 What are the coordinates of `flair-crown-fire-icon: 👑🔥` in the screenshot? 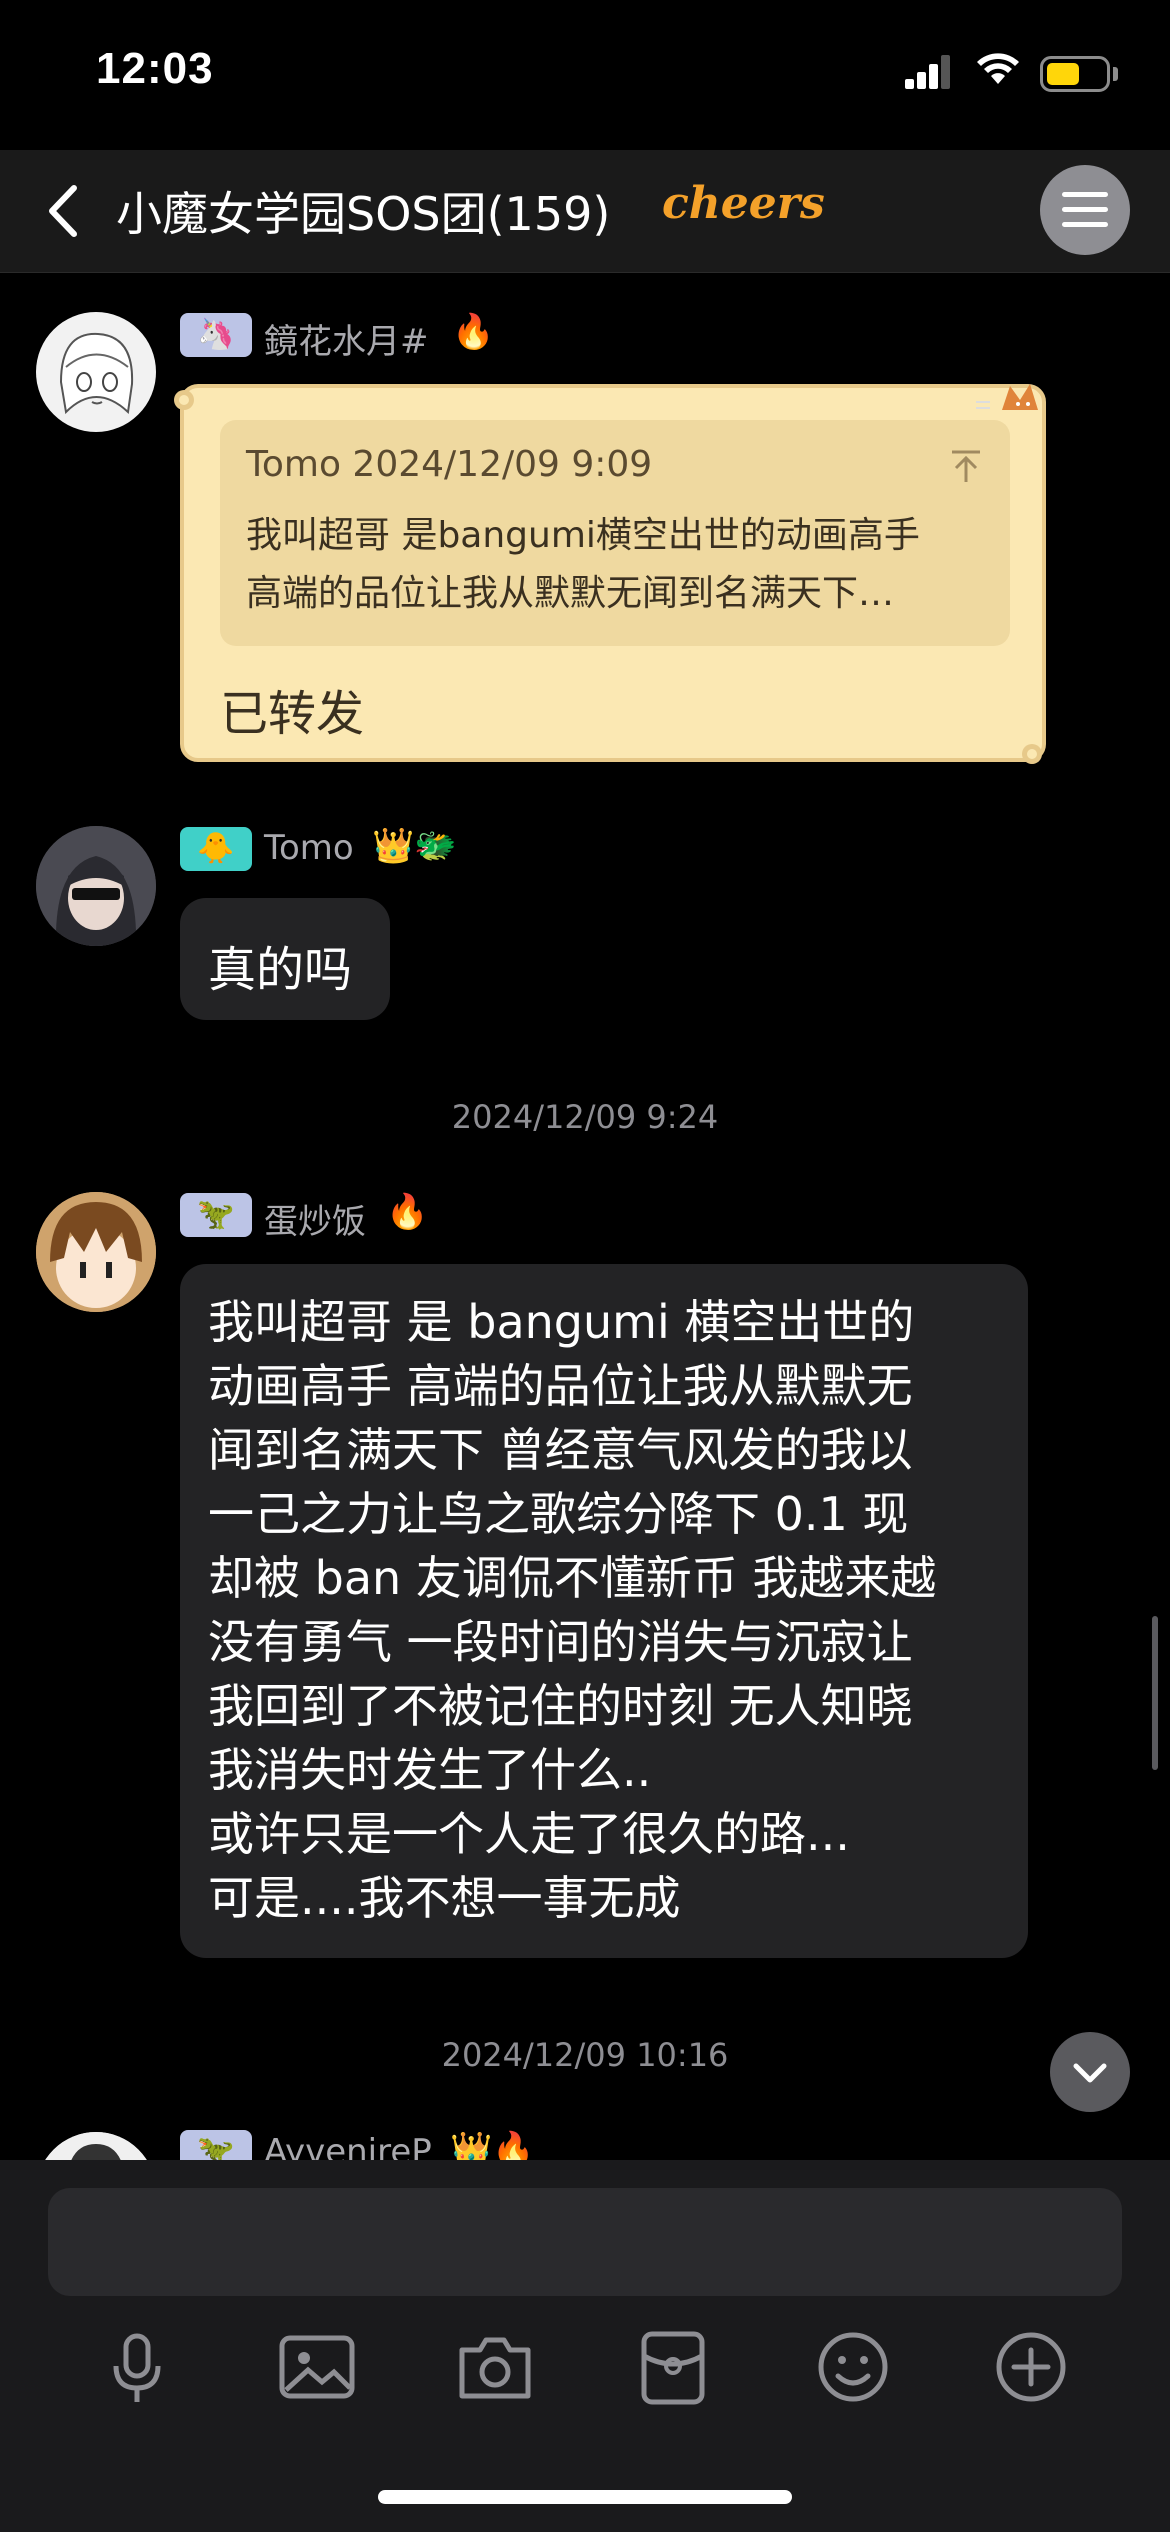 It's located at (492, 2145).